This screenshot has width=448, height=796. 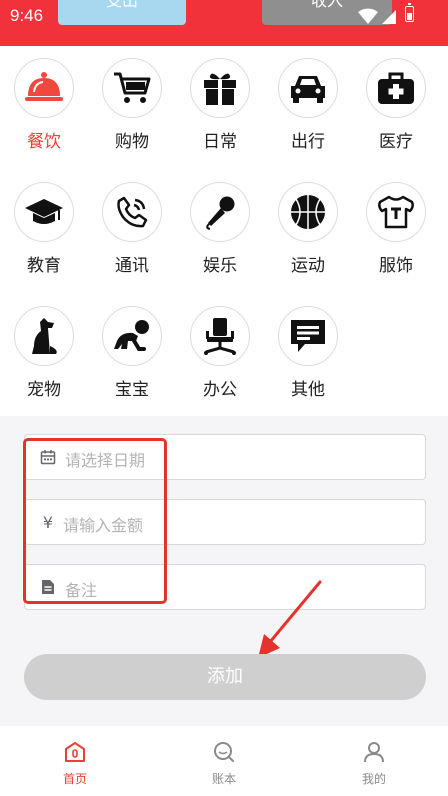 I want to click on category-label: 购物, so click(x=132, y=142).